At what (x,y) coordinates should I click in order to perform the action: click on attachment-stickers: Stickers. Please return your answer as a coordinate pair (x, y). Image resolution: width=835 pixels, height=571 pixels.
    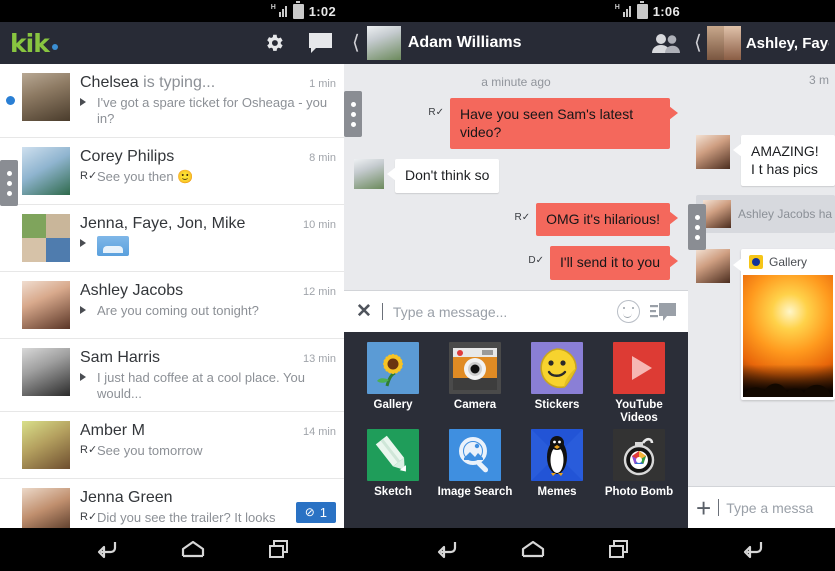
    Looking at the image, I should click on (557, 383).